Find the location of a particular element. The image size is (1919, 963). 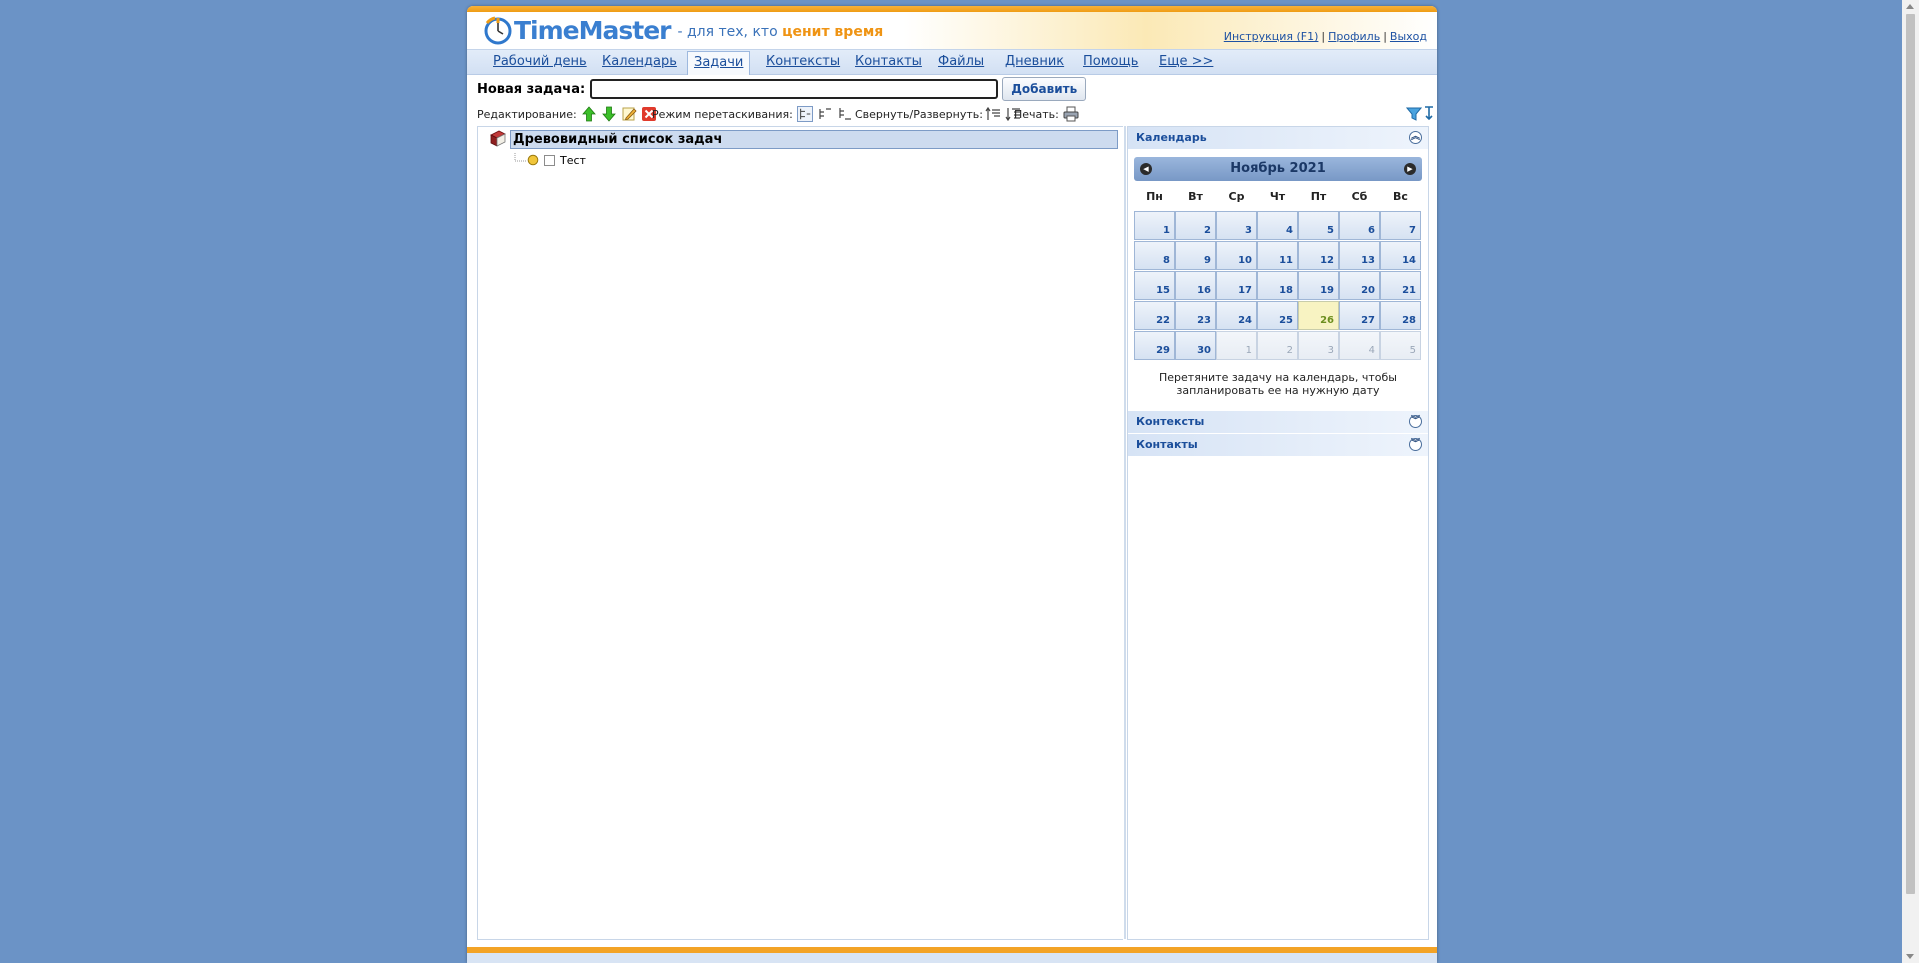

pane-divider is located at coordinates (1125, 532).